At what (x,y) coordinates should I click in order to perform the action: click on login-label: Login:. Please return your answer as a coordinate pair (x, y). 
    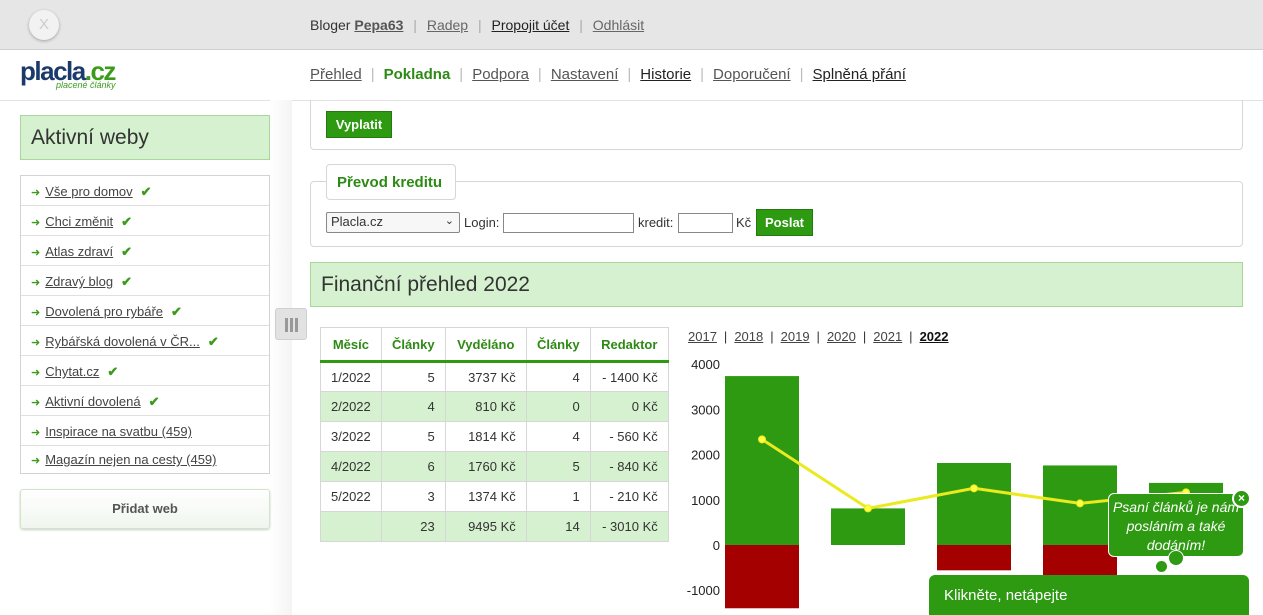
    Looking at the image, I should click on (482, 222).